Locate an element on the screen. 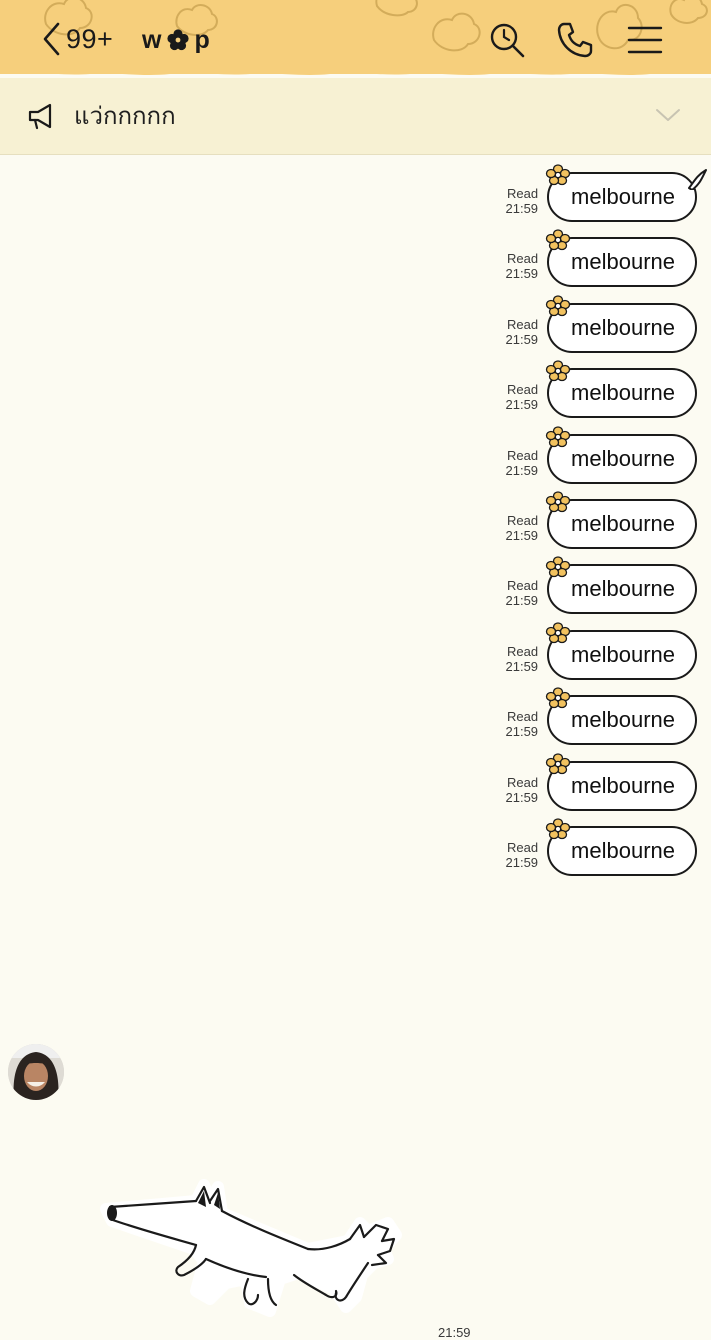 This screenshot has width=711, height=1340. chat-title: w p is located at coordinates (176, 40).